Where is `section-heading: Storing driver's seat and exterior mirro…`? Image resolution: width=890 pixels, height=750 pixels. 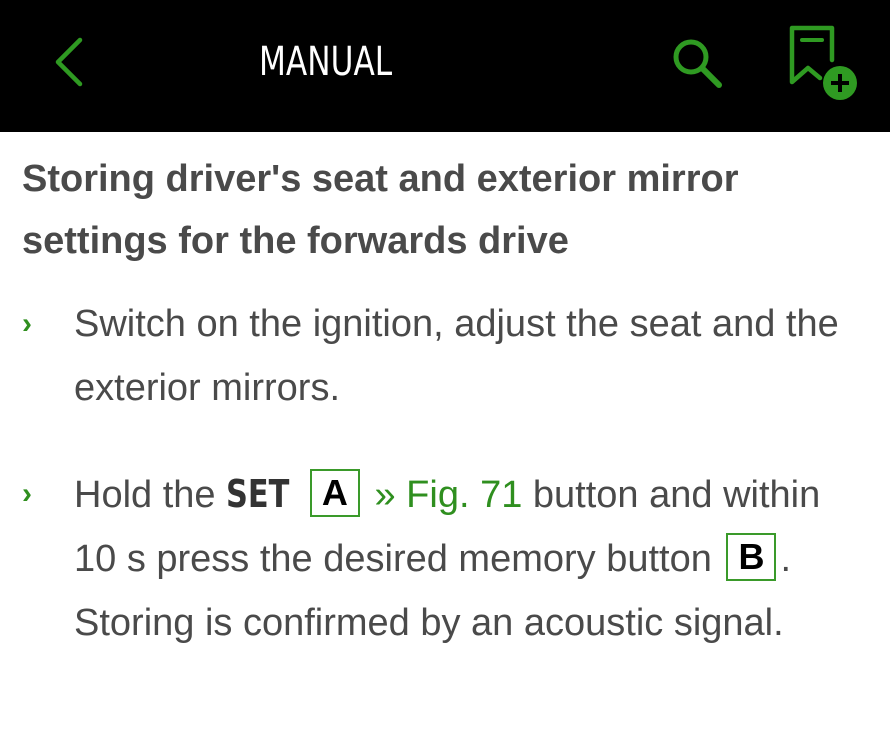 section-heading: Storing driver's seat and exterior mirro… is located at coordinates (380, 210).